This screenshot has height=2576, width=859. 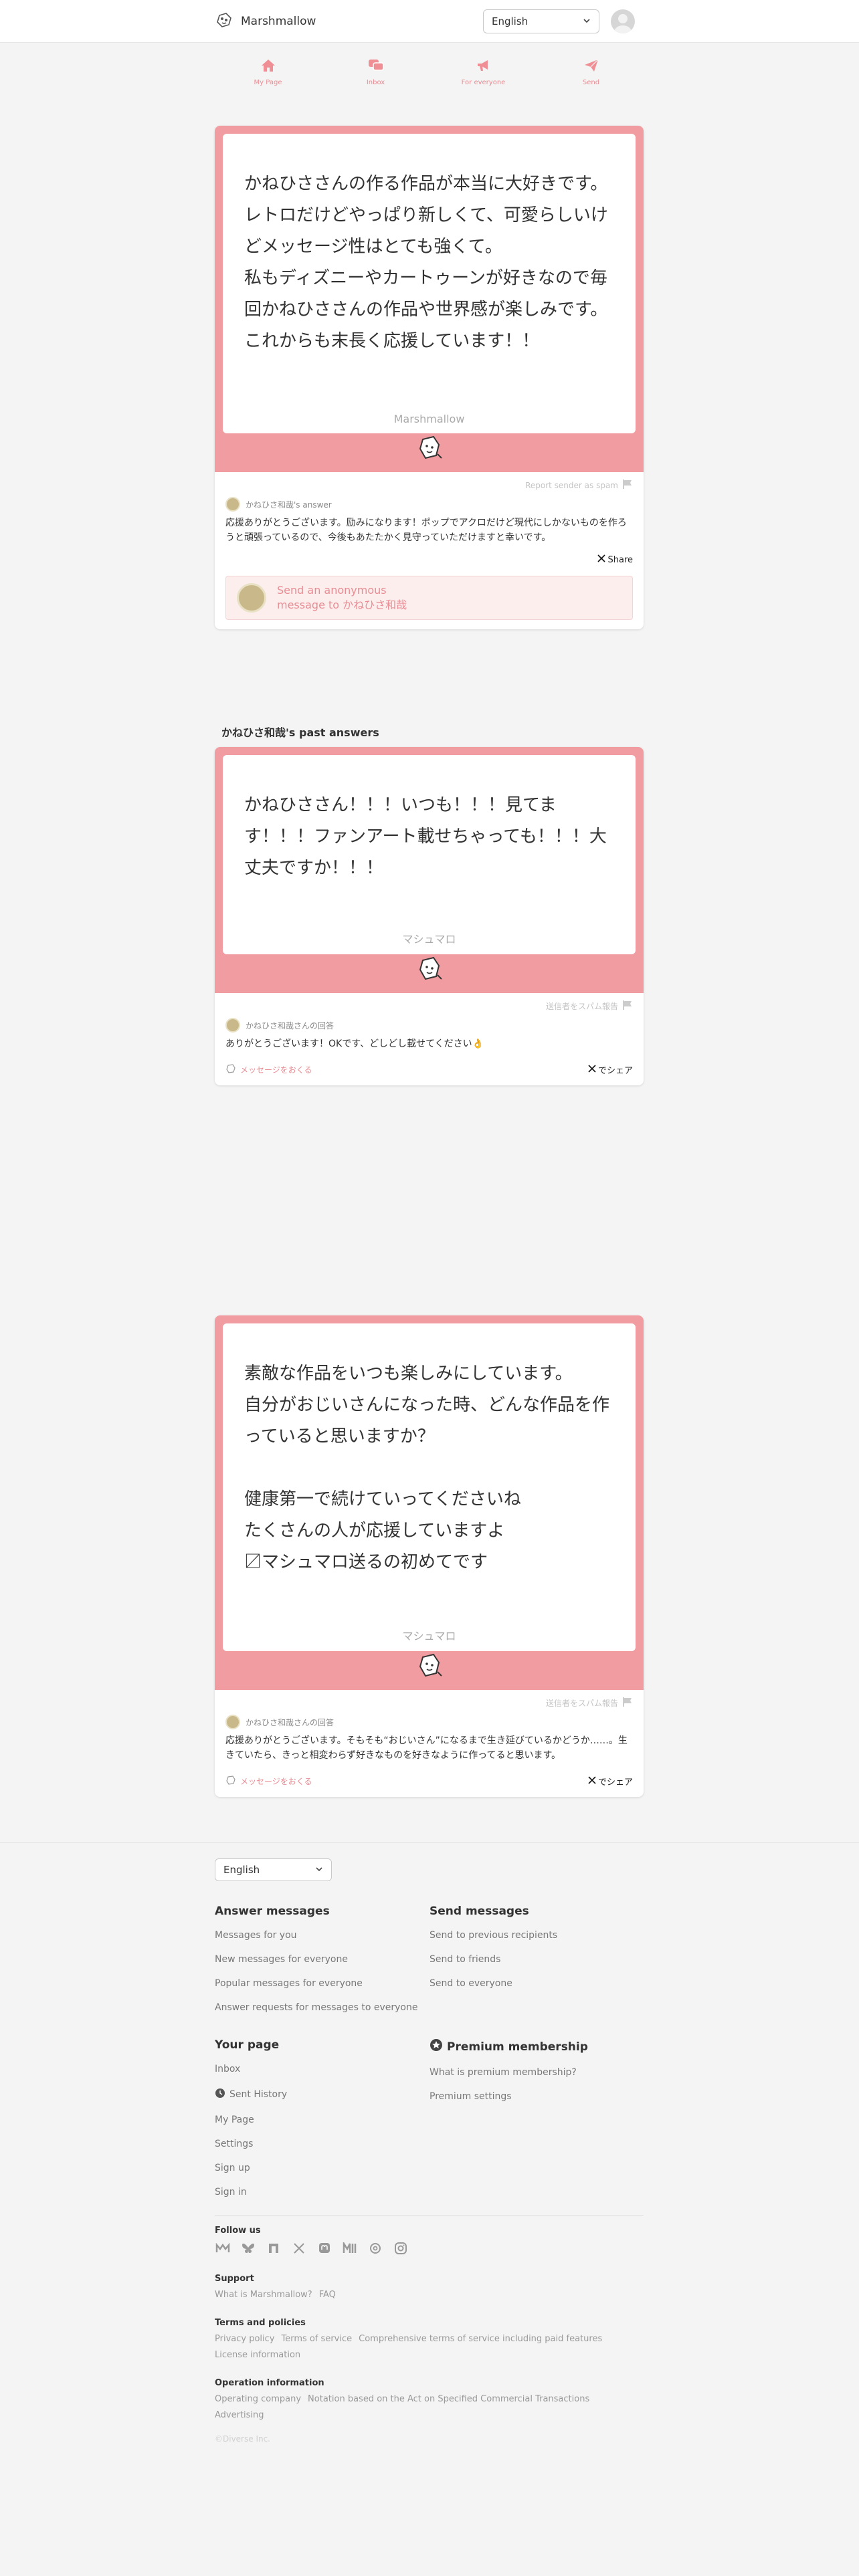 What do you see at coordinates (318, 1960) in the screenshot?
I see `footer-link: New messages for everyone` at bounding box center [318, 1960].